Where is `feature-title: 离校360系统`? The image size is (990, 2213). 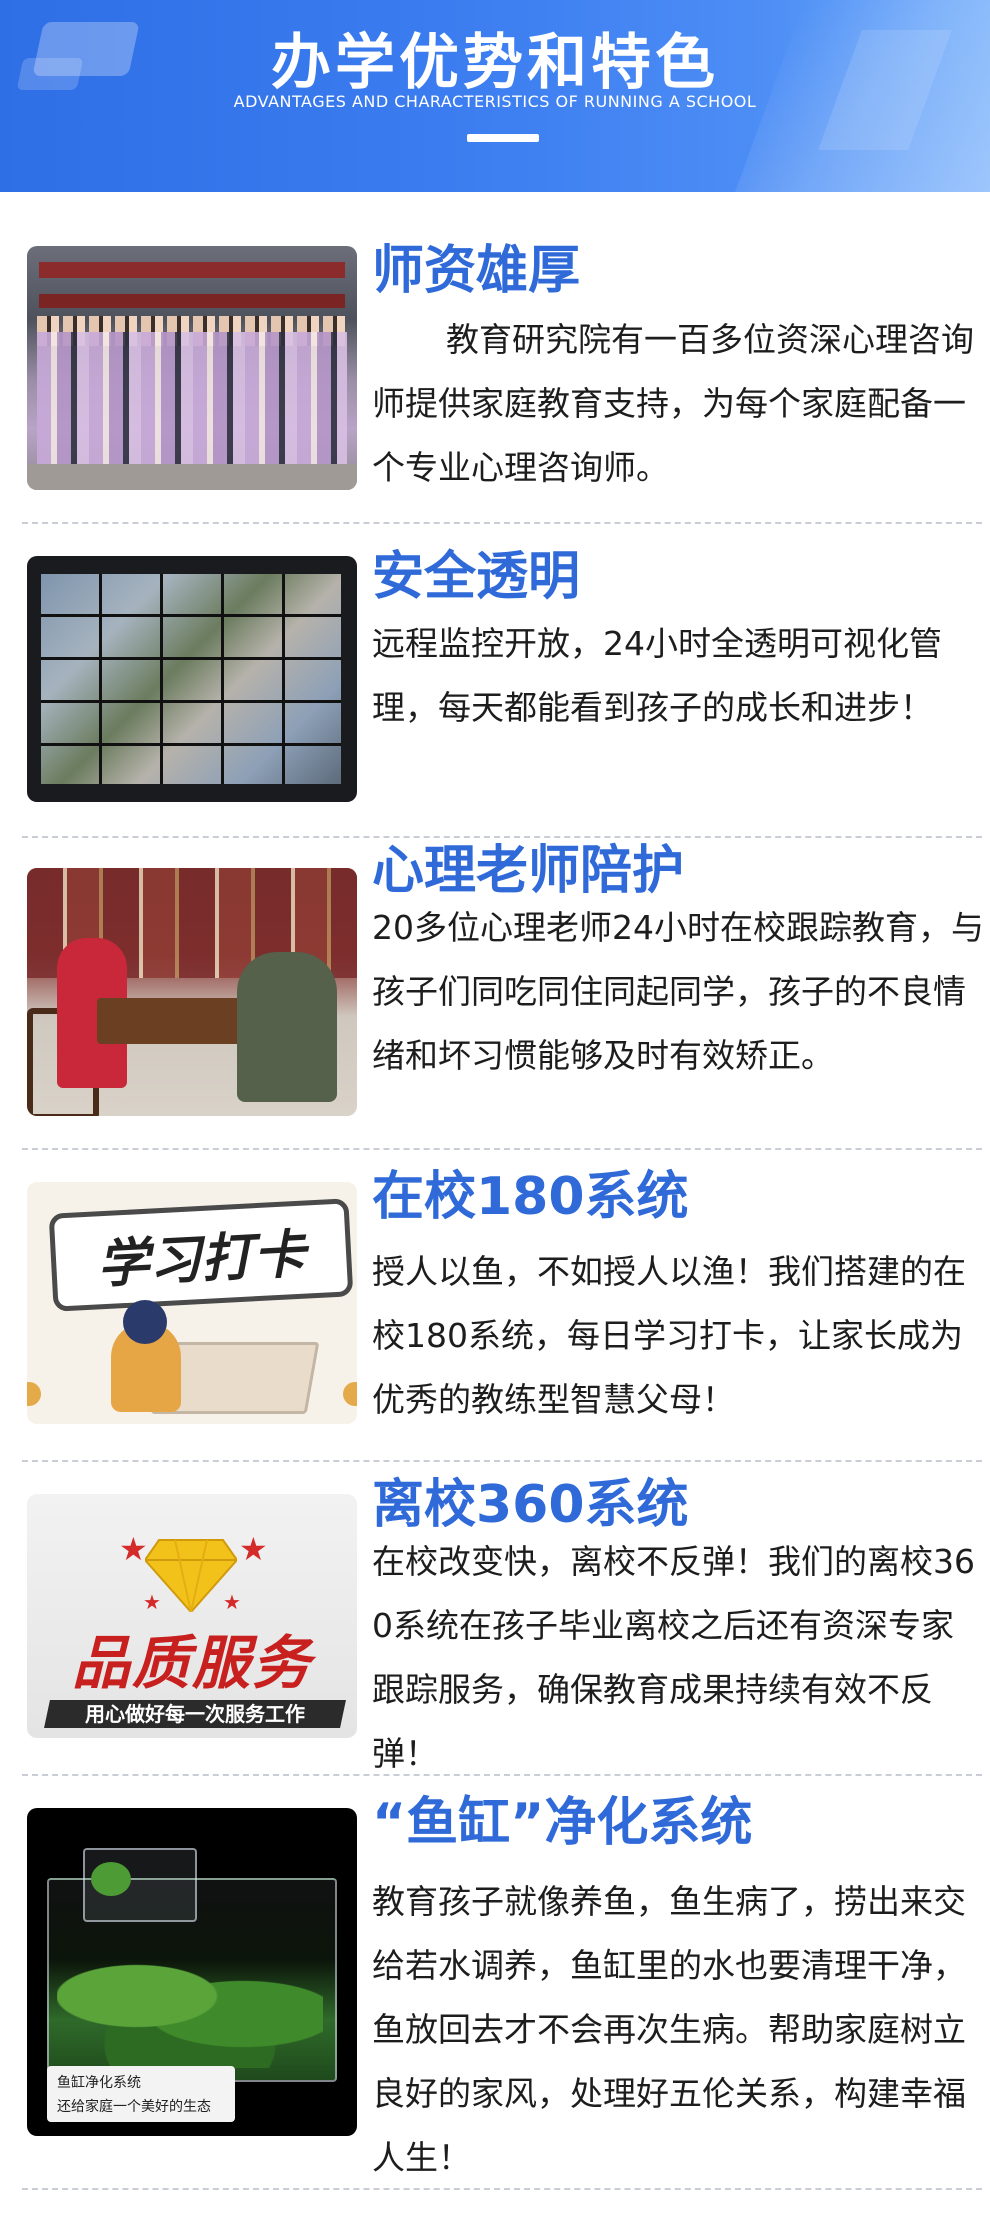 feature-title: 离校360系统 is located at coordinates (530, 1505).